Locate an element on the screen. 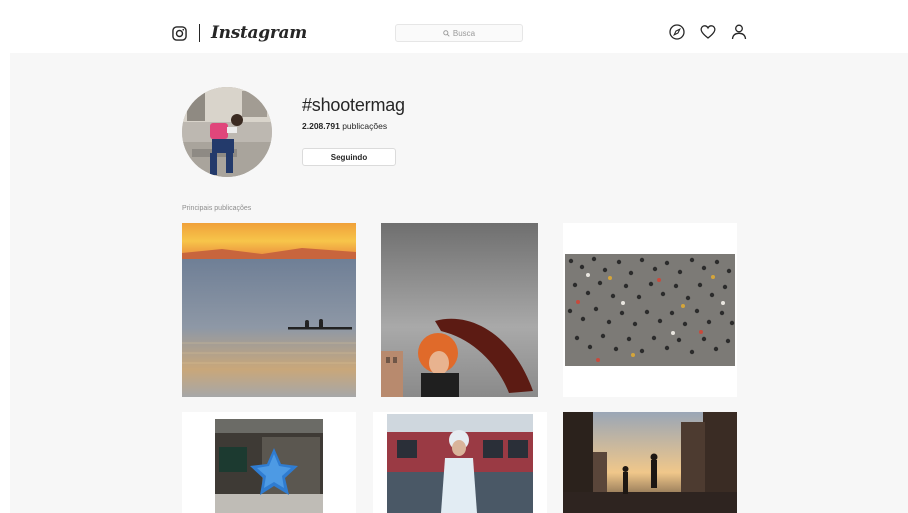 This screenshot has width=908, height=513. hashtag-title: #shootermag is located at coordinates (353, 105).